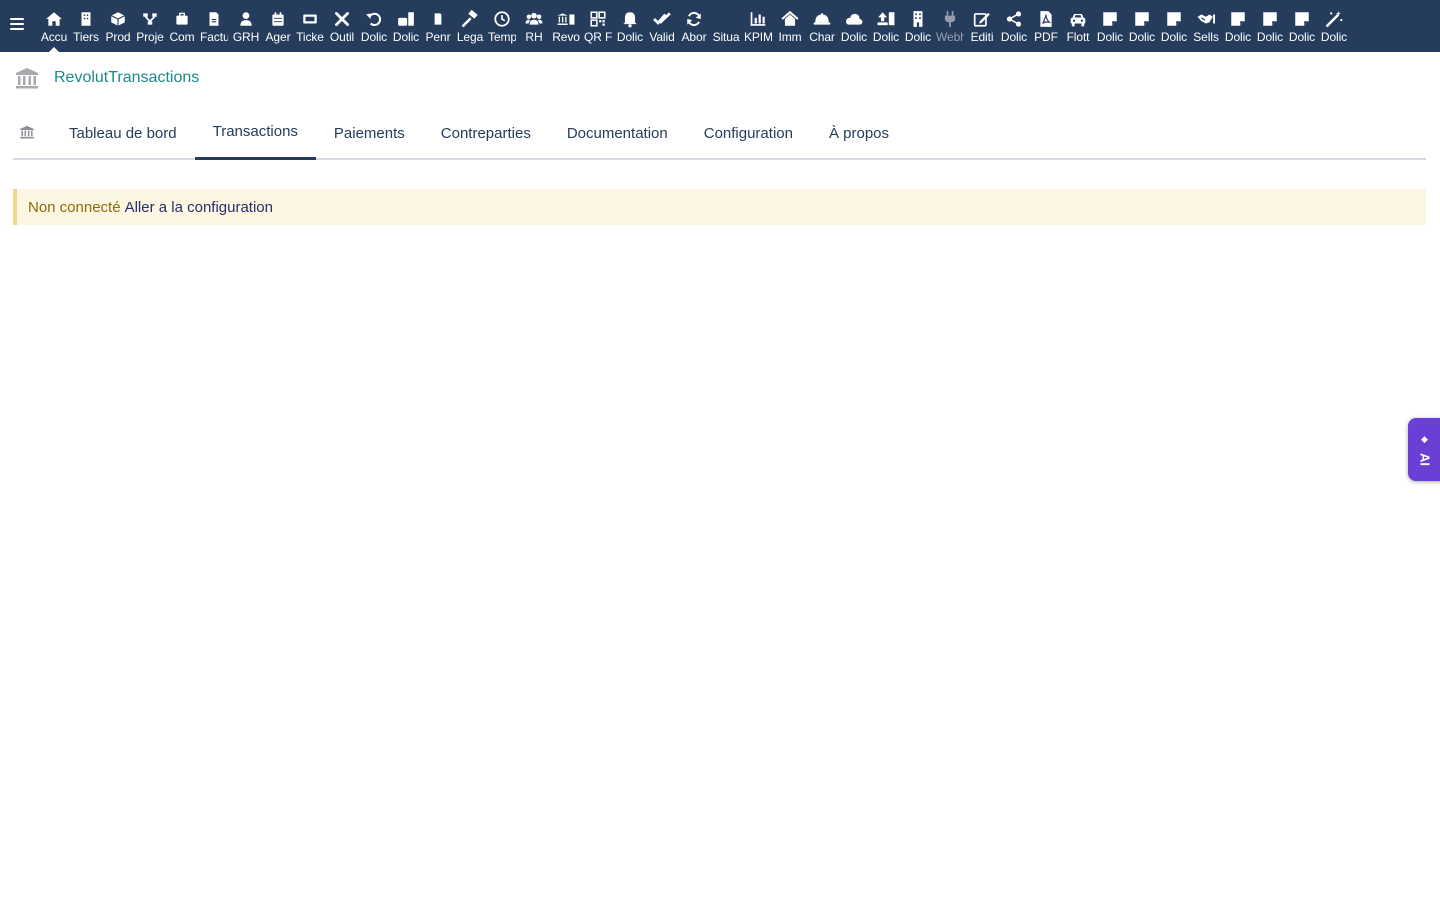 The height and width of the screenshot is (900, 1440). I want to click on menu-item-char: Char, so click(822, 26).